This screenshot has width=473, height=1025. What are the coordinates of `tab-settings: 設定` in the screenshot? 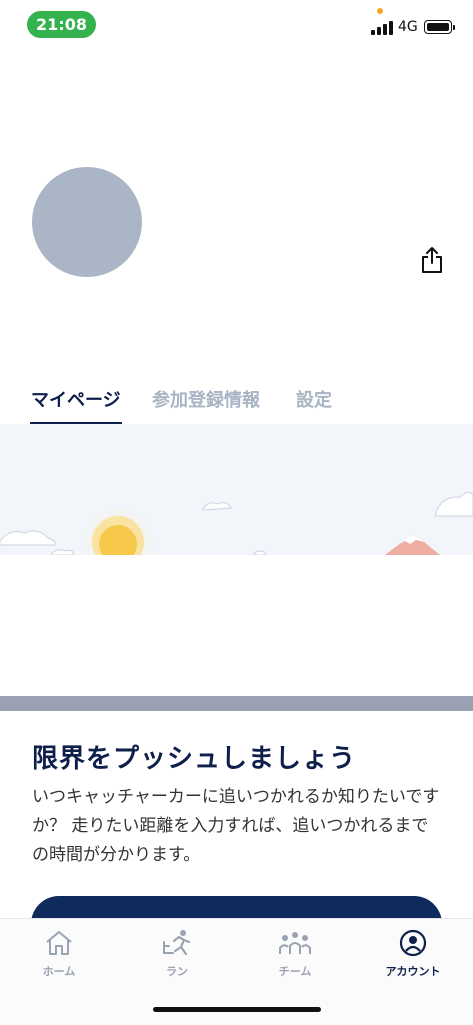 It's located at (314, 399).